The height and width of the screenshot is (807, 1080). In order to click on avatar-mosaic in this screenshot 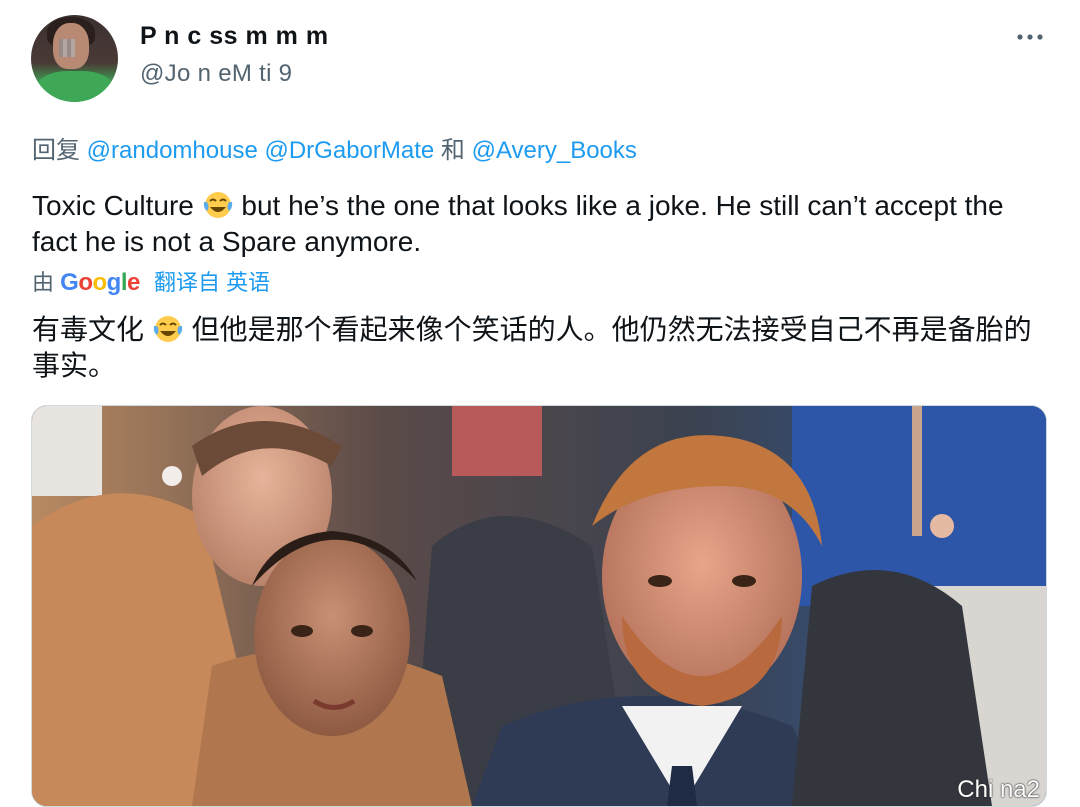, I will do `click(67, 48)`.